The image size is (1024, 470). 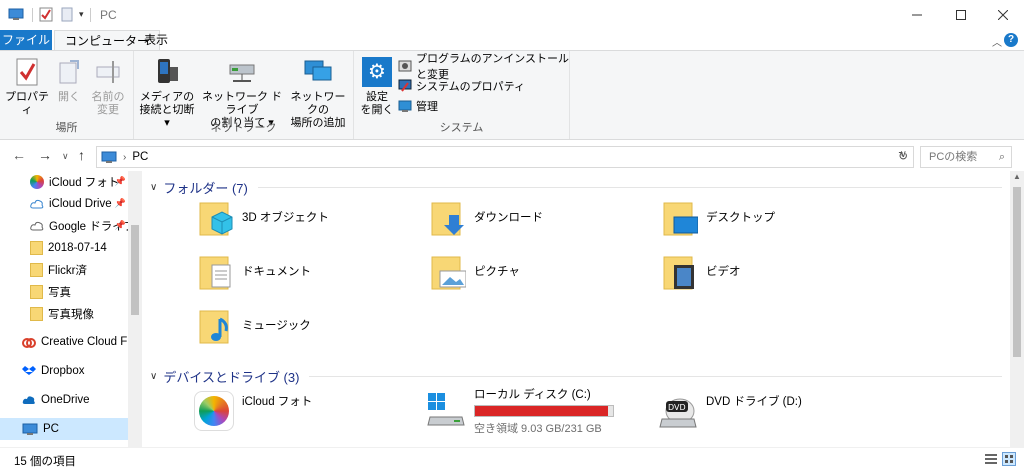 What do you see at coordinates (544, 411) in the screenshot?
I see `disk-usage-bar` at bounding box center [544, 411].